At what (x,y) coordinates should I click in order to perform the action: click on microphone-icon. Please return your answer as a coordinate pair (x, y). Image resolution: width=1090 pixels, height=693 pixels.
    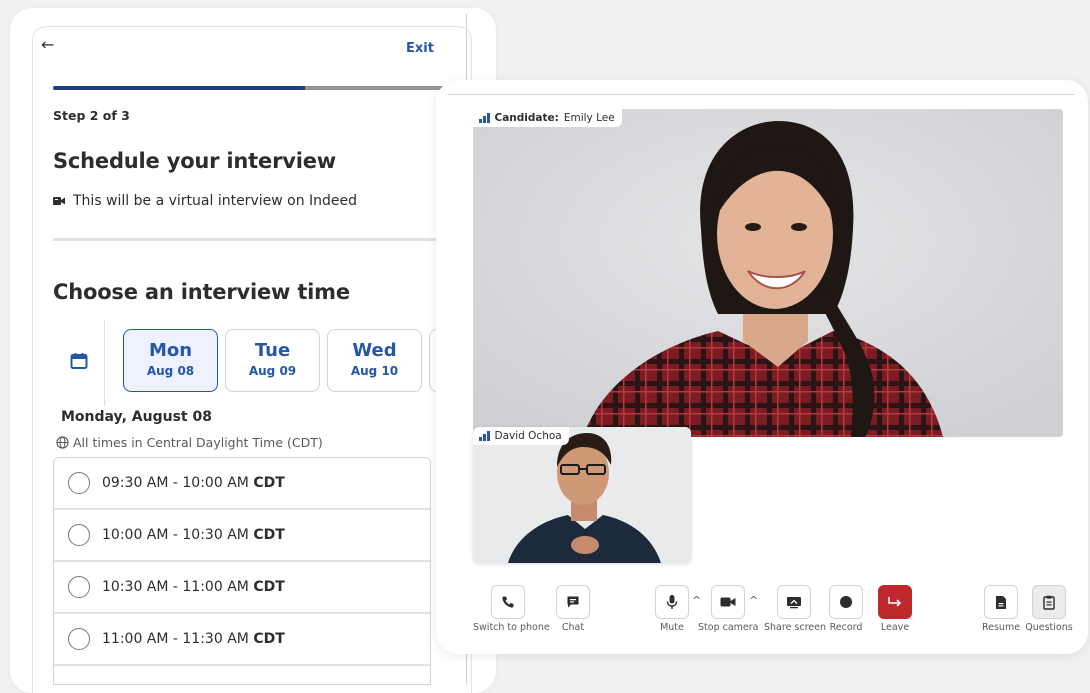
    Looking at the image, I should click on (672, 602).